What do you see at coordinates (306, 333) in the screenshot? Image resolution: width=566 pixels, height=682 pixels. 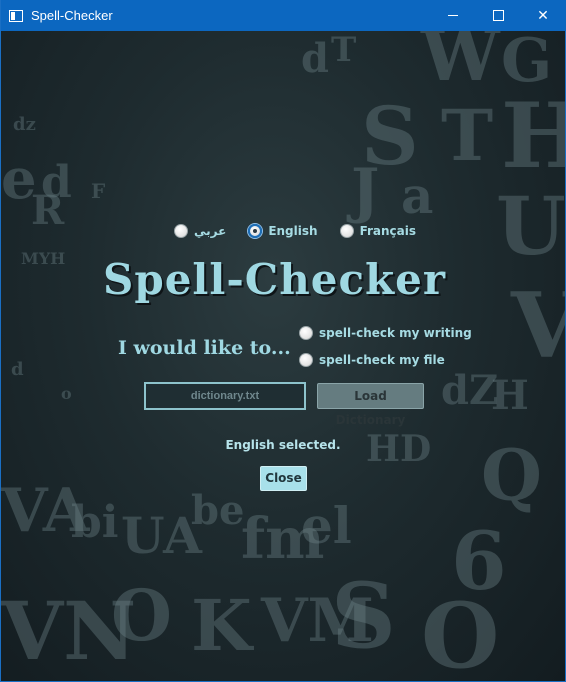 I see `option-radio-writing` at bounding box center [306, 333].